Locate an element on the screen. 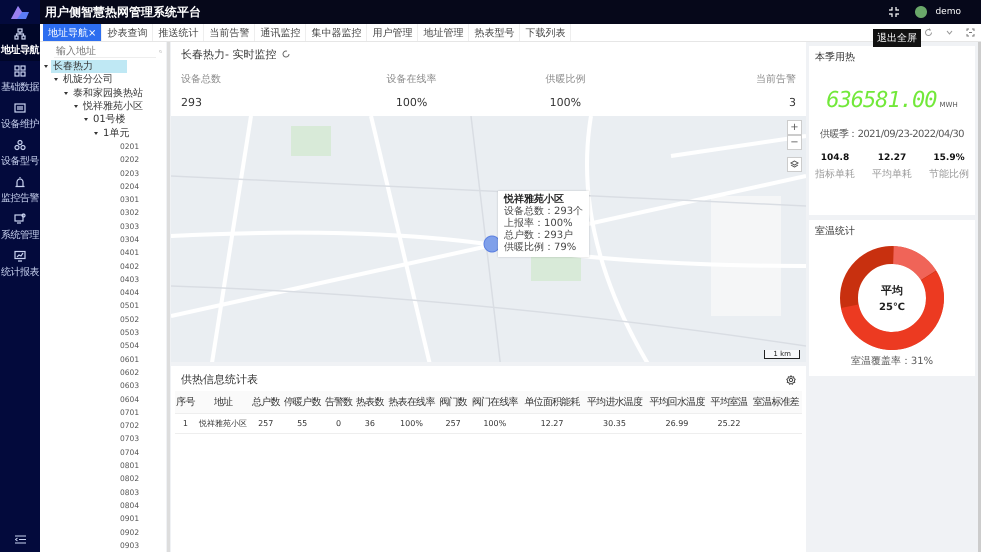 The image size is (981, 552). avatar-icon is located at coordinates (921, 12).